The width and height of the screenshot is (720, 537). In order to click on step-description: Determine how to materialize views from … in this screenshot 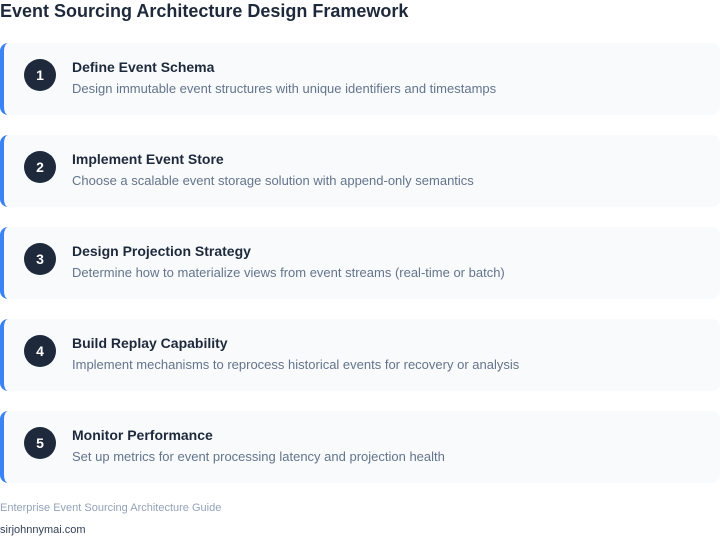, I will do `click(288, 272)`.